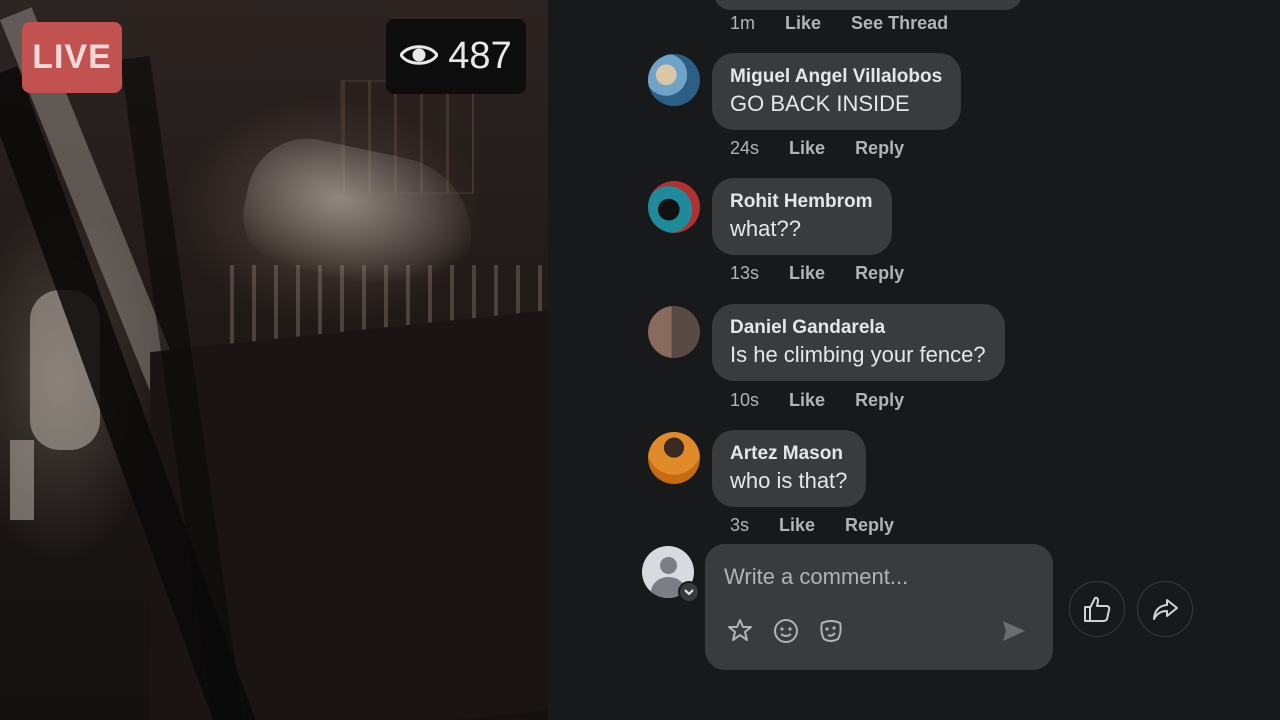 Image resolution: width=1280 pixels, height=720 pixels. I want to click on comment-text: what??, so click(765, 228).